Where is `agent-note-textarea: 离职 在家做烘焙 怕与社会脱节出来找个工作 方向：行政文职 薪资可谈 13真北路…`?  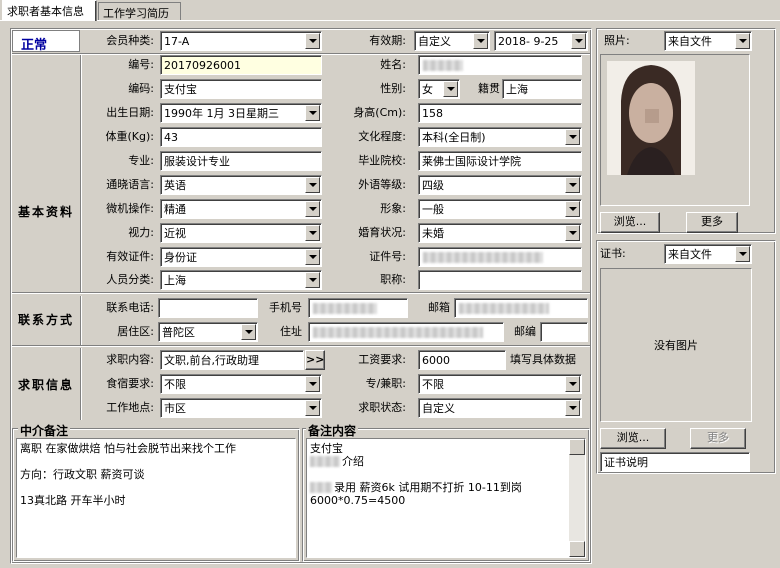
agent-note-textarea: 离职 在家做烘焙 怕与社会脱节出来找个工作 方向：行政文职 薪资可谈 13真北路… is located at coordinates (156, 498).